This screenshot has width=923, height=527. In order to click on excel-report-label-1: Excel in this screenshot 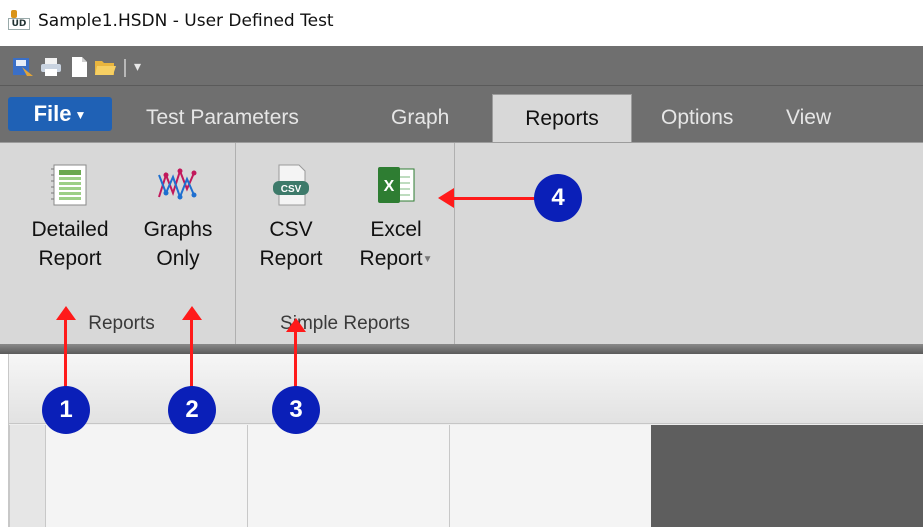, I will do `click(396, 229)`.